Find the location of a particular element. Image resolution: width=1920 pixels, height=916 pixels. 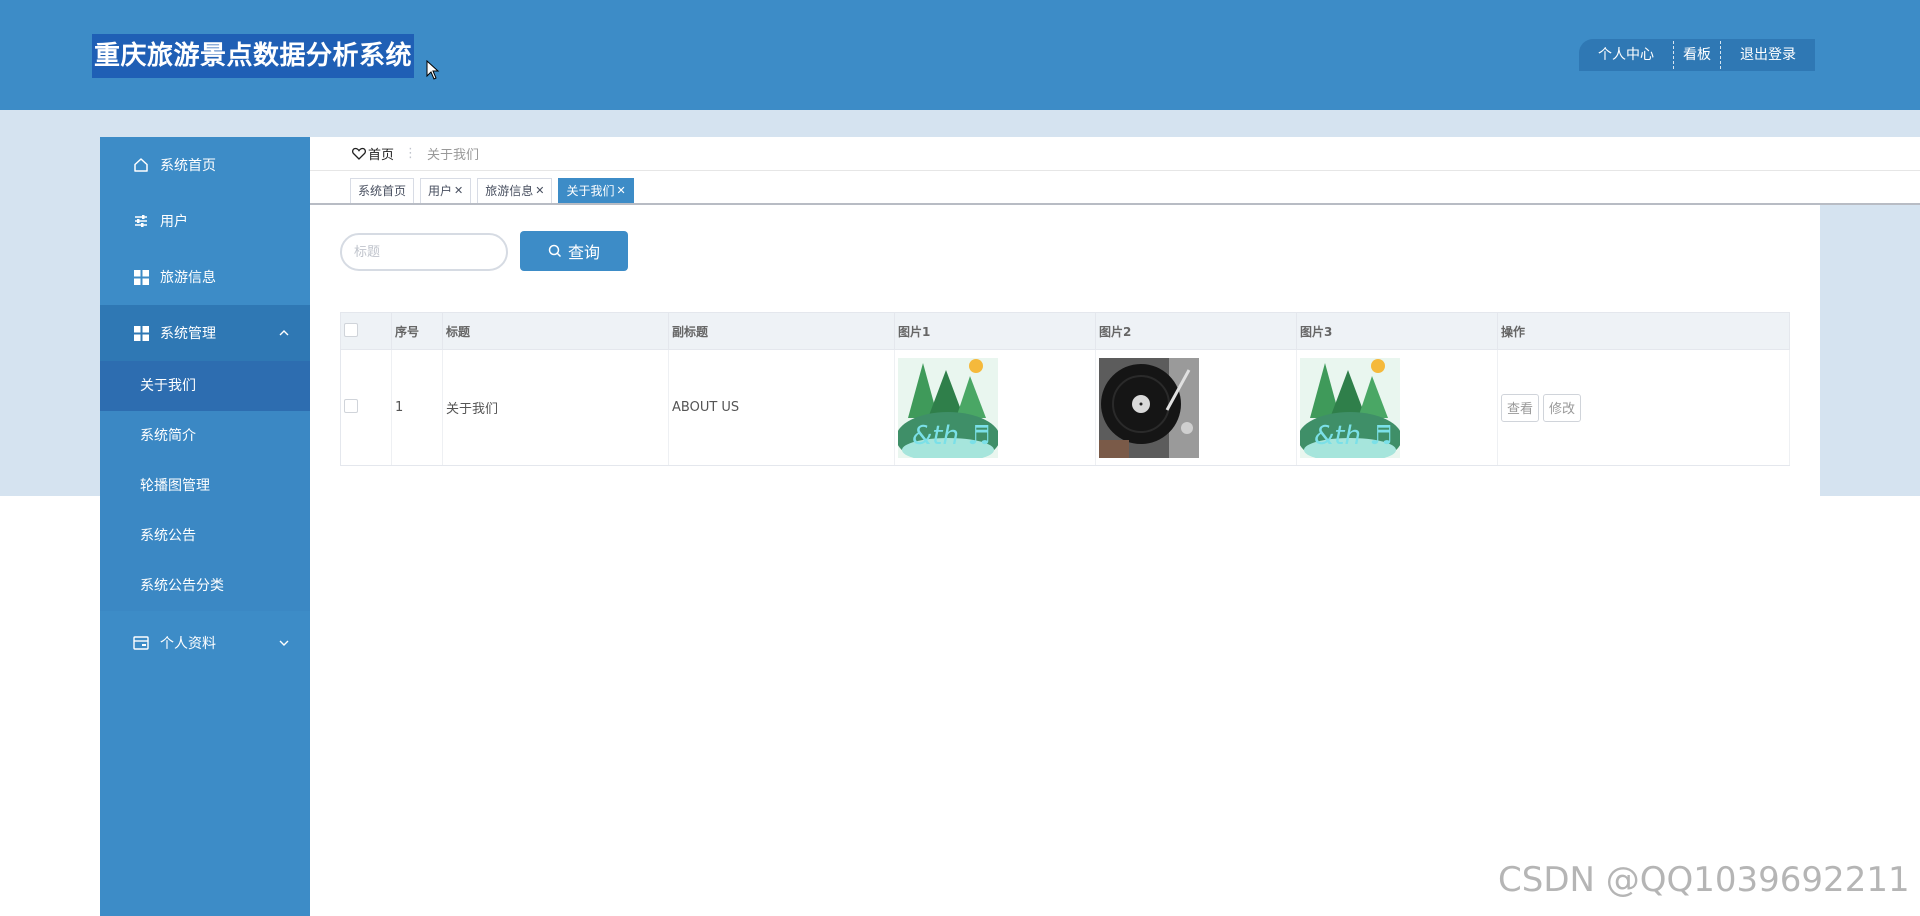

breadcrumb: 首页 ⋮ 关于我们 is located at coordinates (1115, 154).